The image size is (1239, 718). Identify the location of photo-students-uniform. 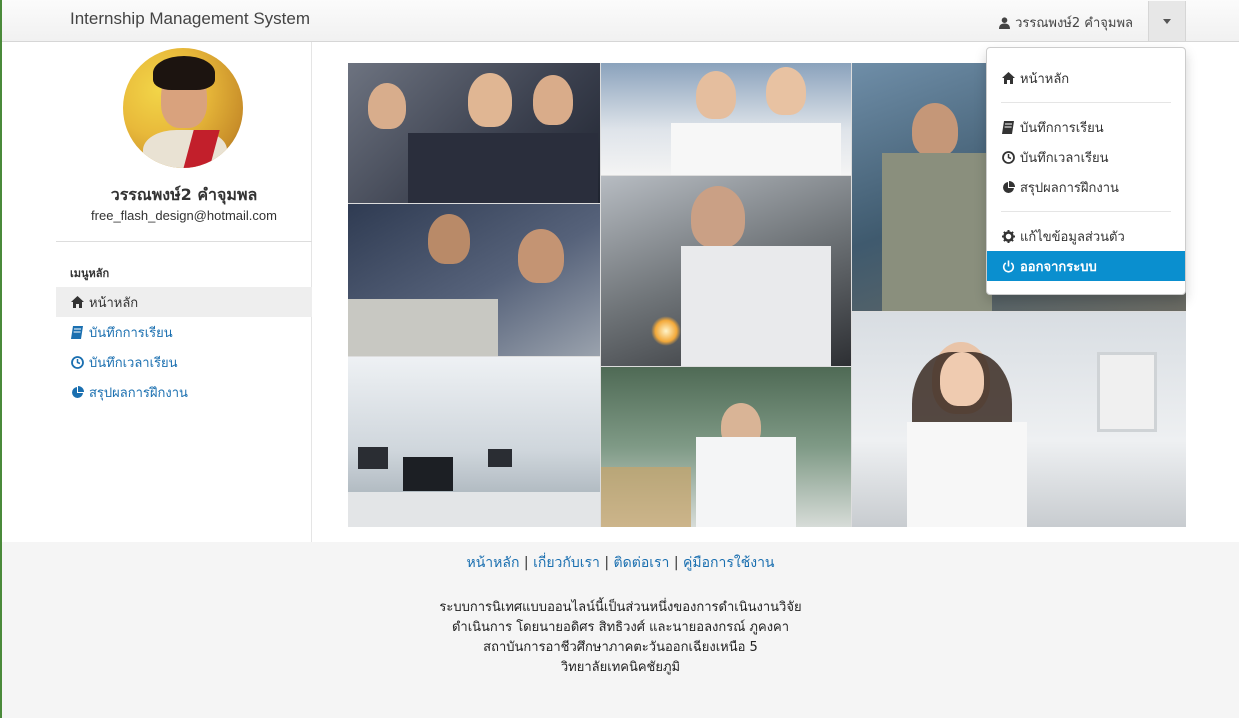
(726, 119).